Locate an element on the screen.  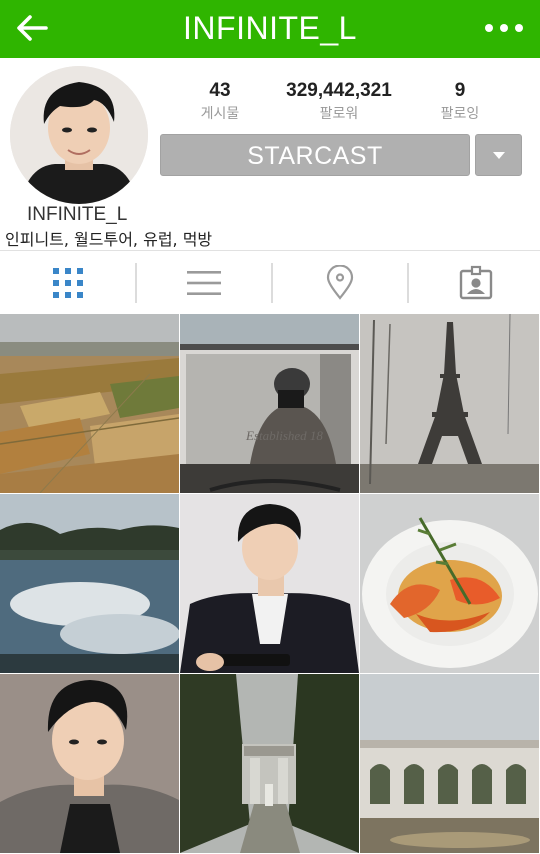
grid-icon is located at coordinates (67, 283).